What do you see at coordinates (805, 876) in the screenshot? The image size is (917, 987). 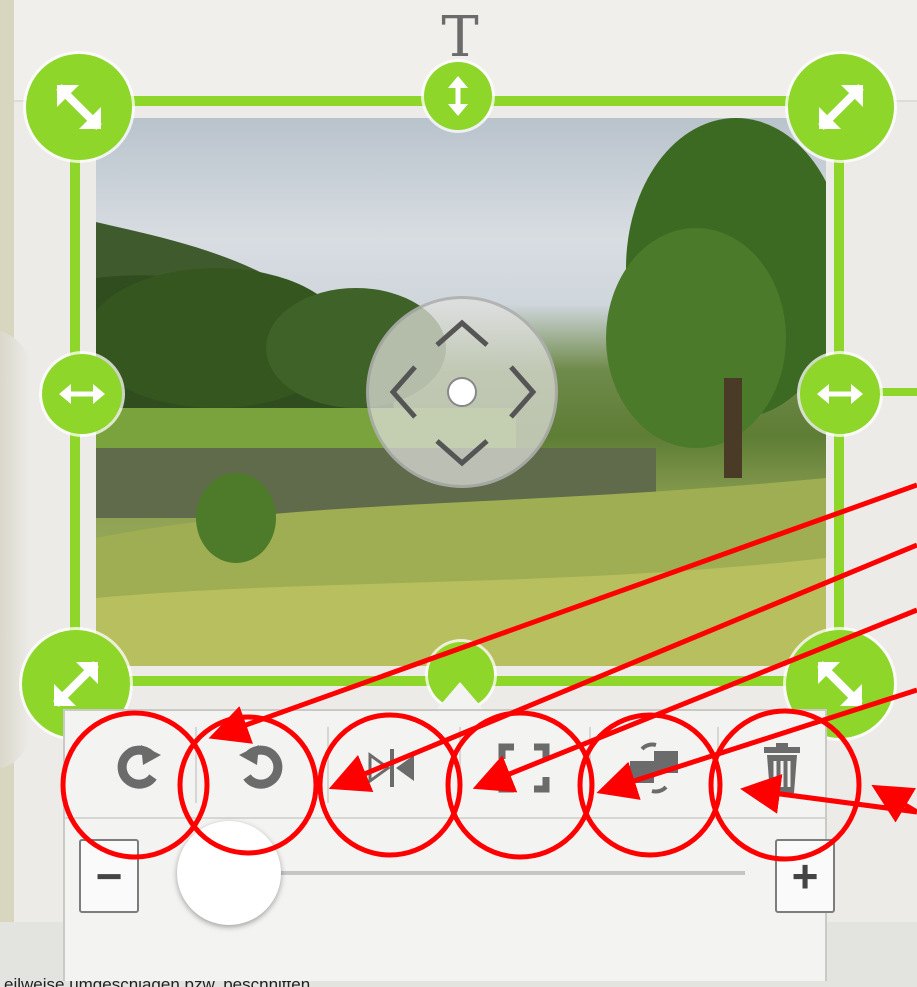 I see `zoom-in-button: +` at bounding box center [805, 876].